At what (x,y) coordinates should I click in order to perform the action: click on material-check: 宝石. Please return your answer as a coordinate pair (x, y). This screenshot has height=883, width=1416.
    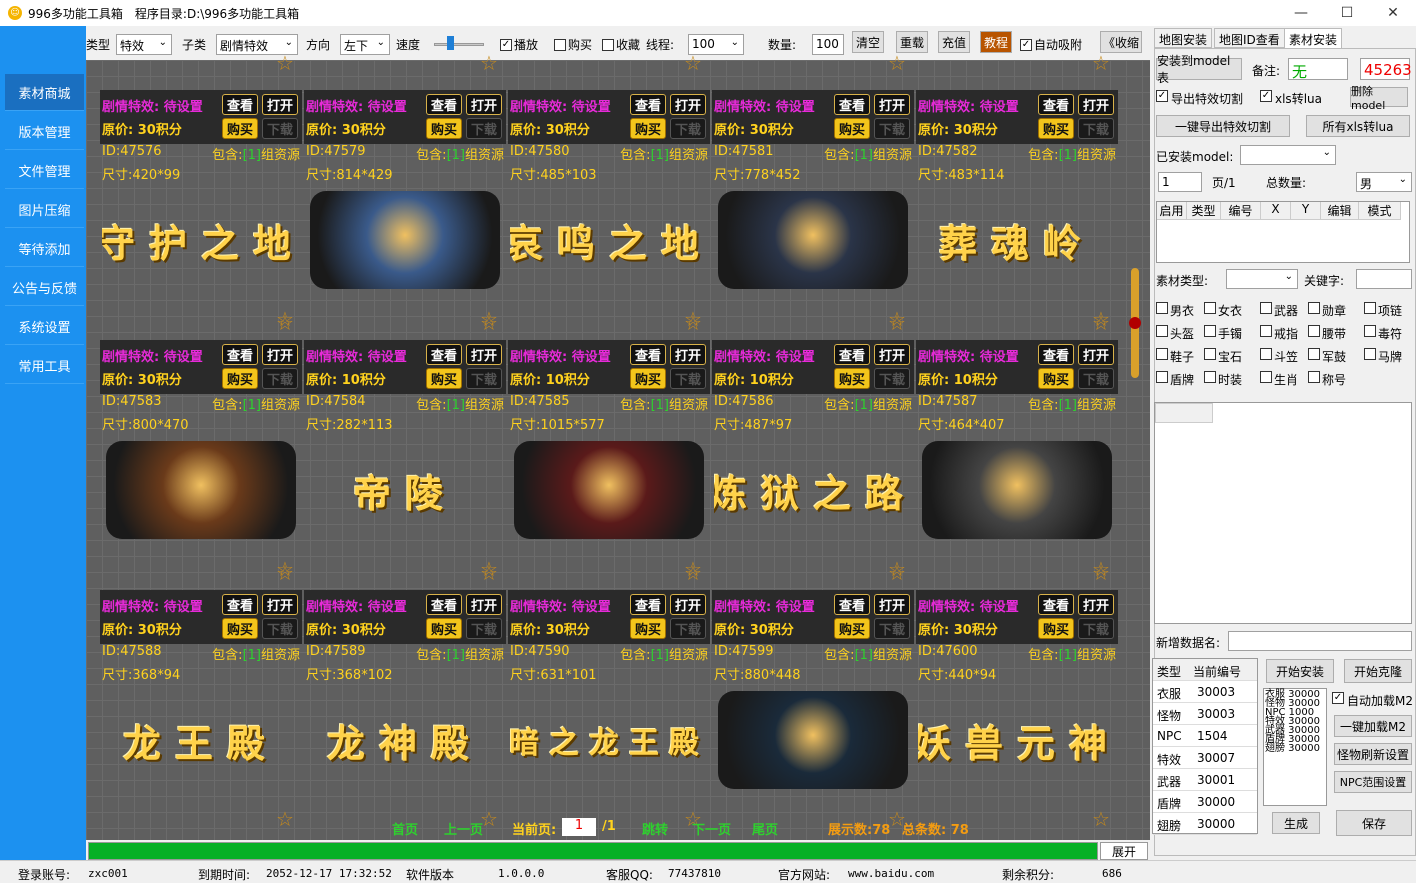
    Looking at the image, I should click on (1223, 356).